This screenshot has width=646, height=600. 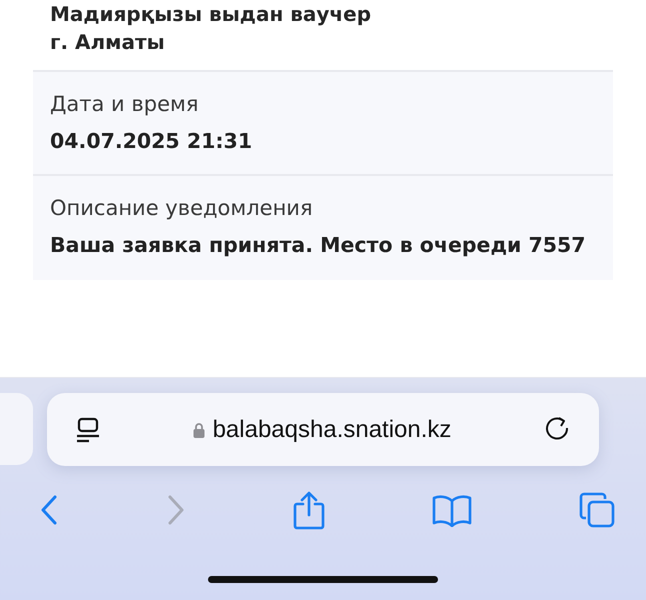 What do you see at coordinates (452, 510) in the screenshot?
I see `book-icon` at bounding box center [452, 510].